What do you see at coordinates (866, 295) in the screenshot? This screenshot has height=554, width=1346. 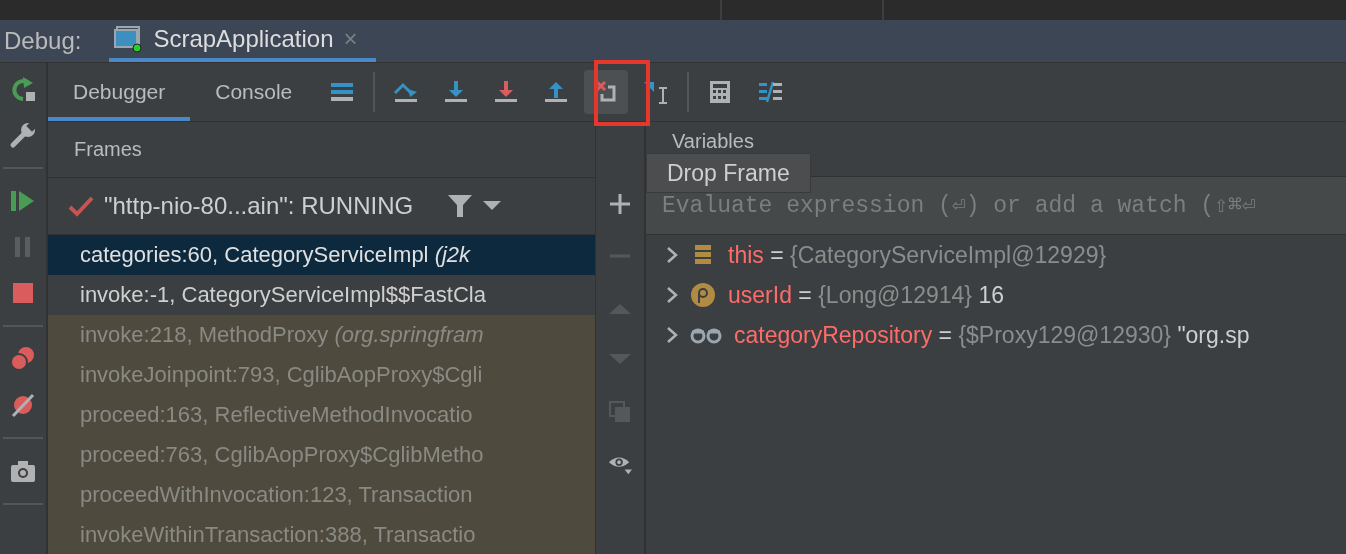 I see `variable-entry: userId = {Long@12914} 16` at bounding box center [866, 295].